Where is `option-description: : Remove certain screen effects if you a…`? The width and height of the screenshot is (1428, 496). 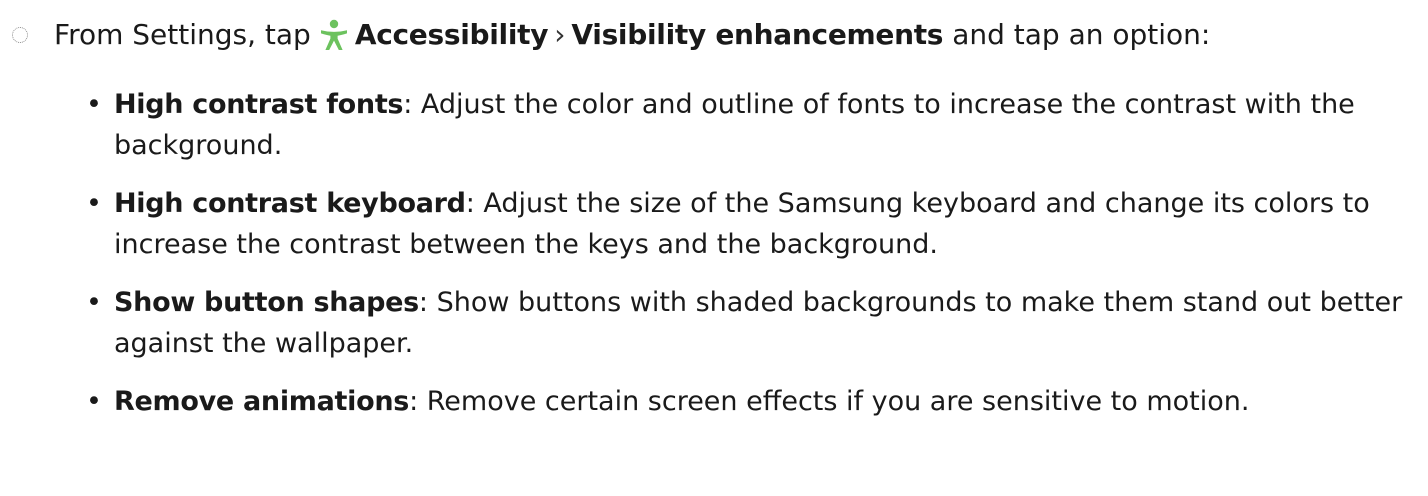 option-description: : Remove certain screen effects if you a… is located at coordinates (829, 401).